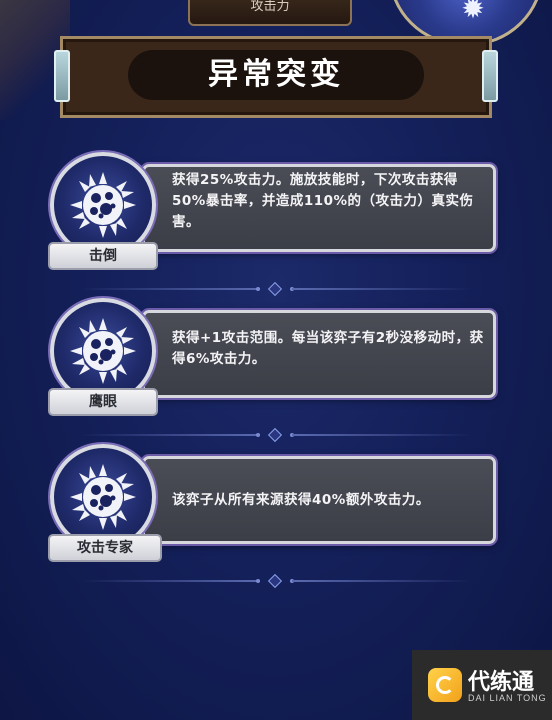  What do you see at coordinates (328, 348) in the screenshot?
I see `augment-description: 获得+1攻击范围。每当该弈子有2秒没移动时，获得6%攻击力。` at bounding box center [328, 348].